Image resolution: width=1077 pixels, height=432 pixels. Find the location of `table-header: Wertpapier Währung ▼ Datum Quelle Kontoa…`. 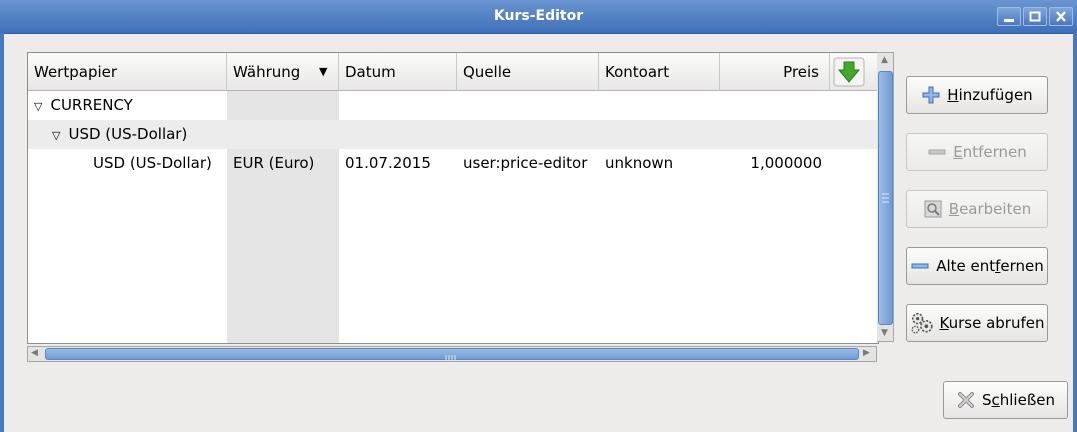

table-header: Wertpapier Währung ▼ Datum Quelle Kontoa… is located at coordinates (453, 72).